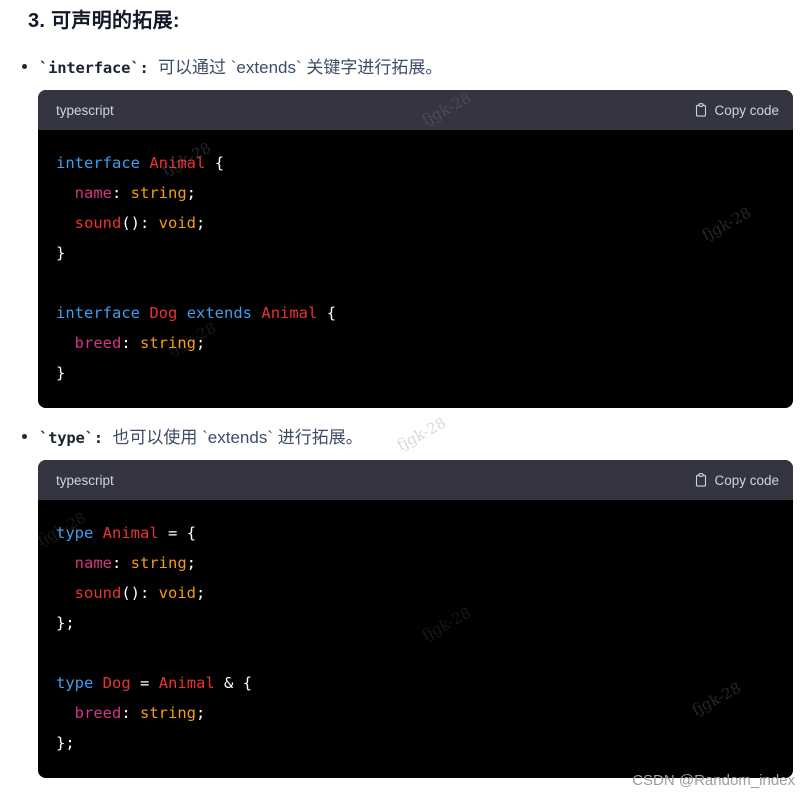 The height and width of the screenshot is (793, 805). Describe the element at coordinates (421, 434) in the screenshot. I see `tiled-watermark: fjgk-28` at that location.